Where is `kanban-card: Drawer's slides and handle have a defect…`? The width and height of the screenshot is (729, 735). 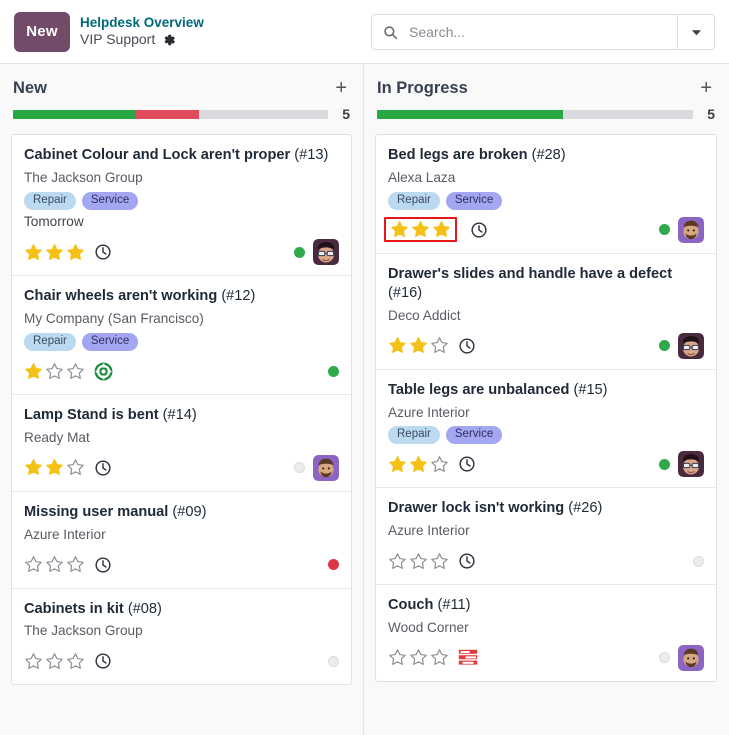 kanban-card: Drawer's slides and handle have a defect… is located at coordinates (546, 312).